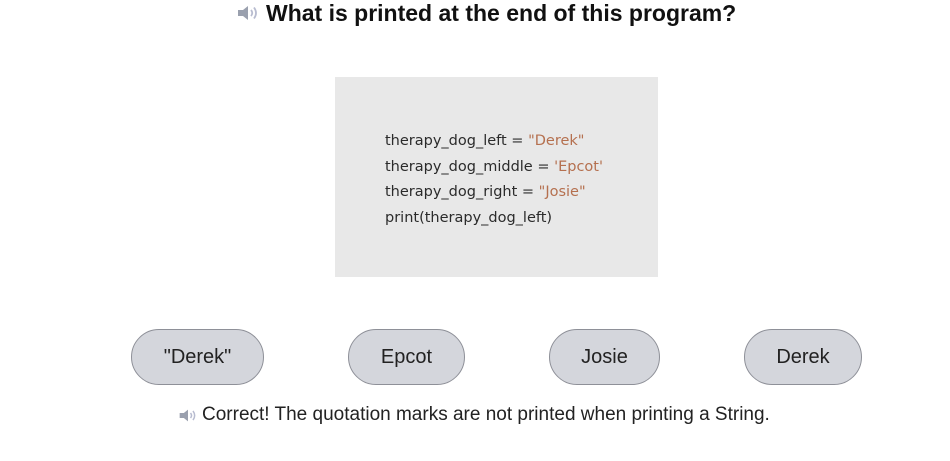 The image size is (950, 461). I want to click on code-text: therapy_dog_left =, so click(457, 141).